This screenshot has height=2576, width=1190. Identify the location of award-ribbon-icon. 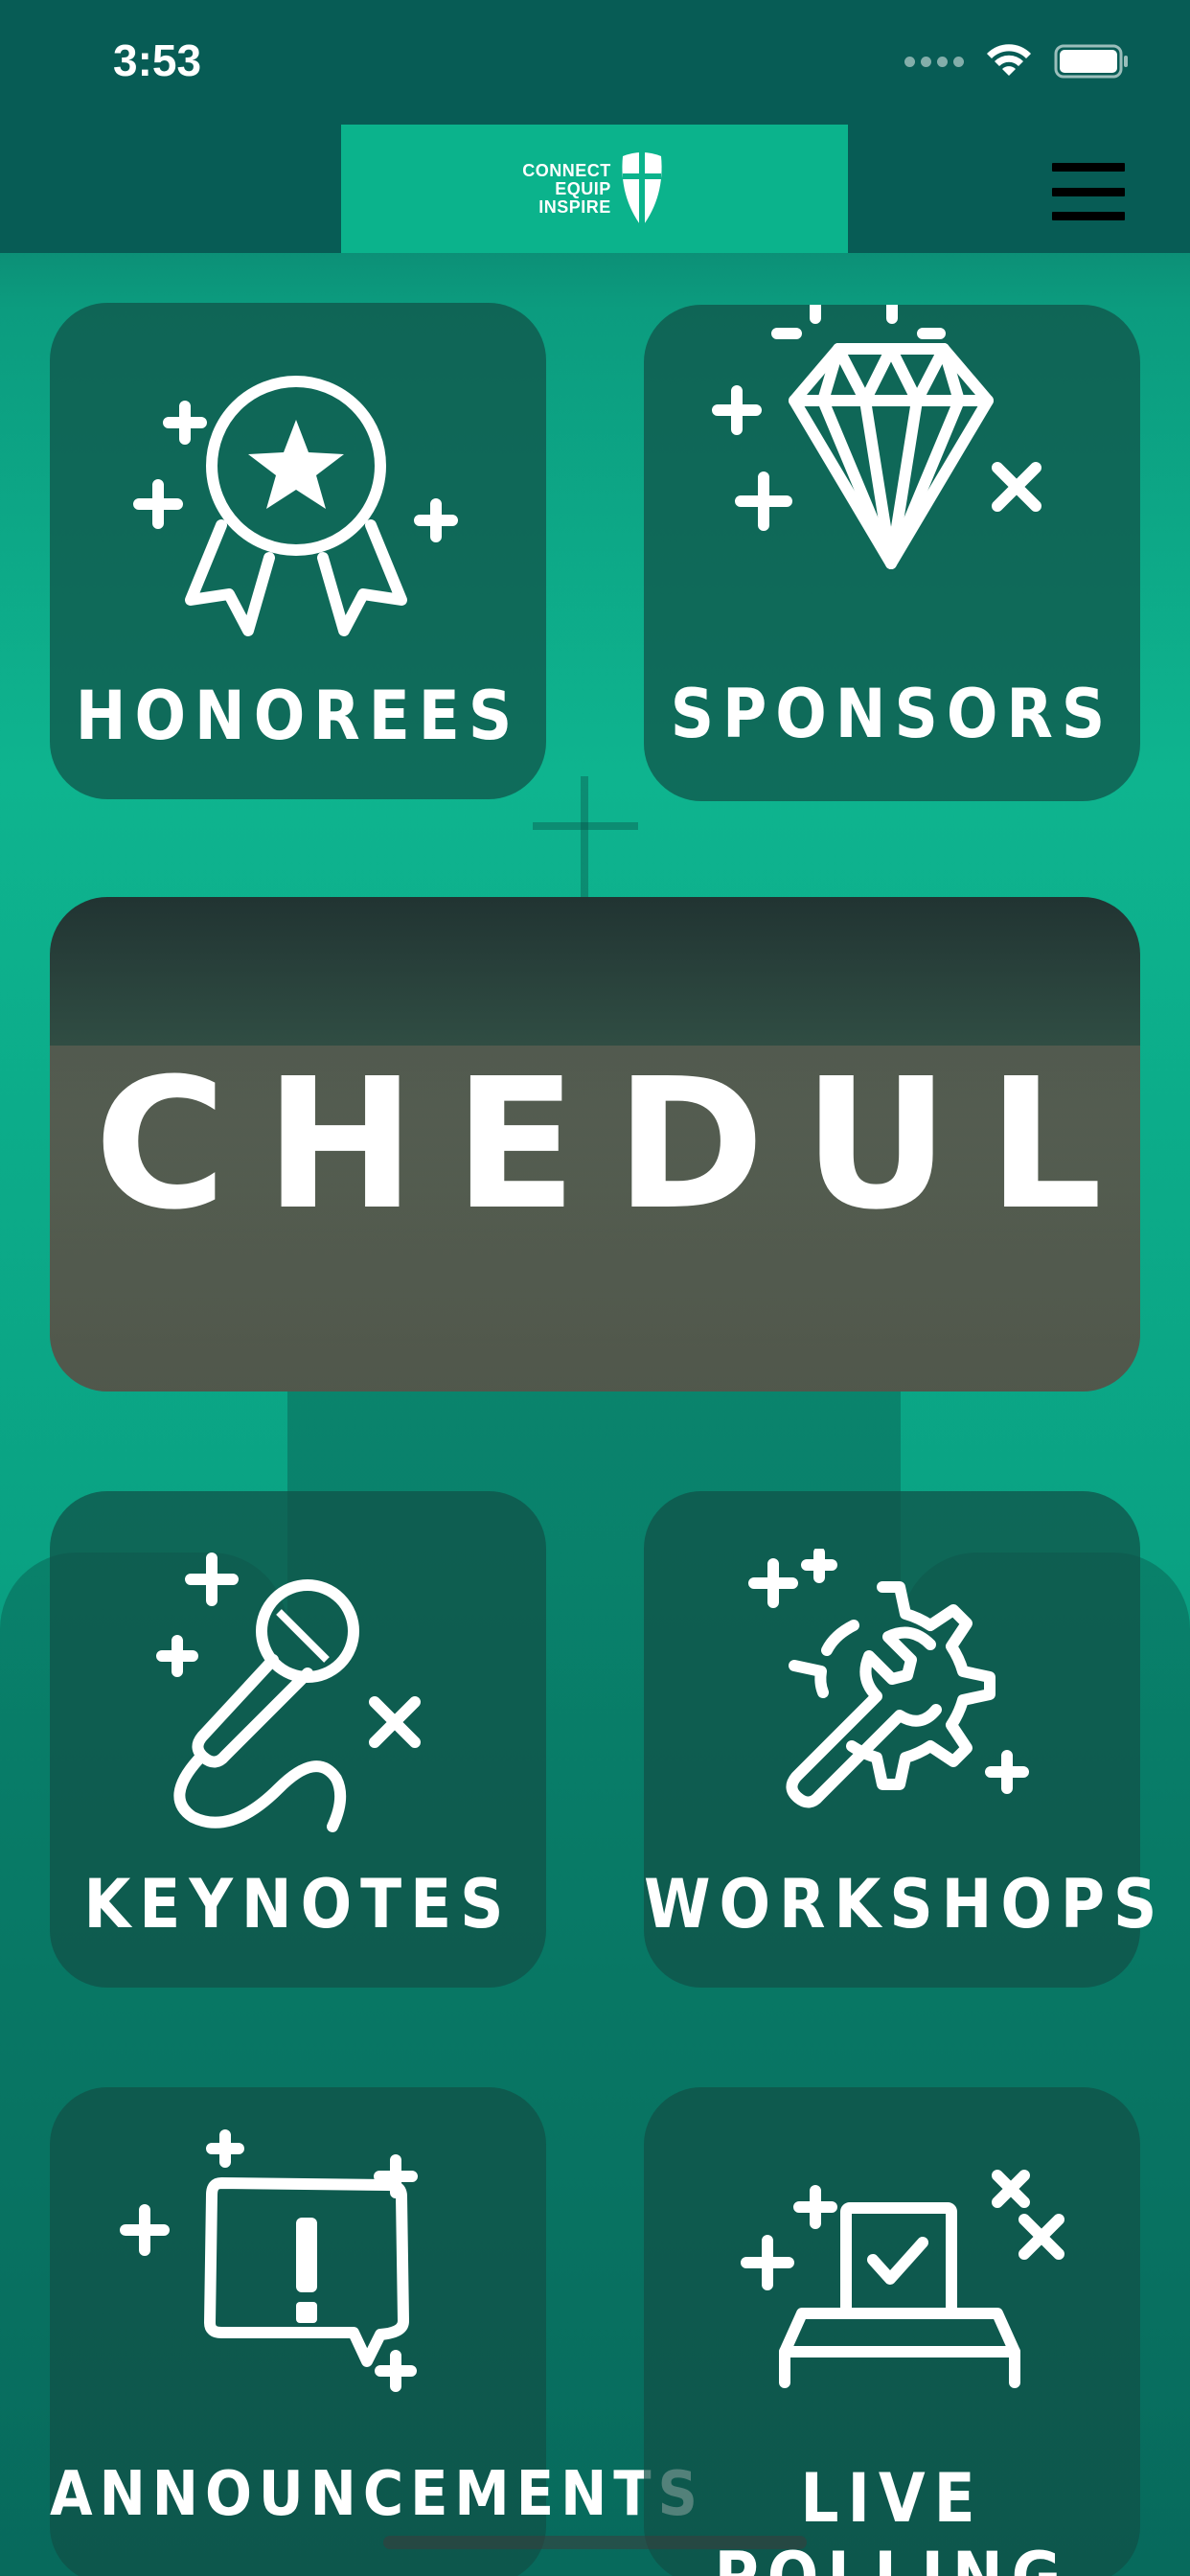
(295, 506).